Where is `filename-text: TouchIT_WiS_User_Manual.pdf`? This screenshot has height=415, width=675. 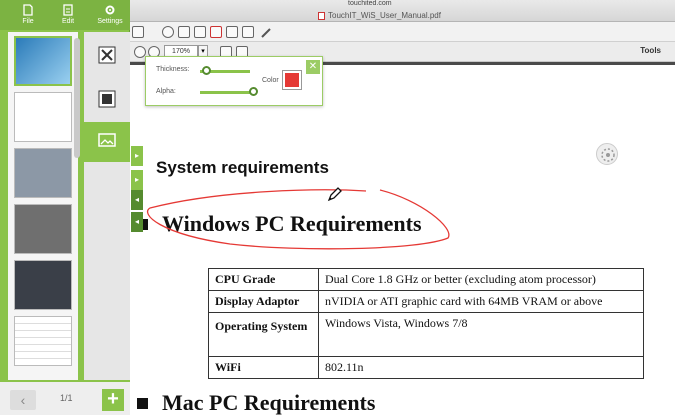
filename-text: TouchIT_WiS_User_Manual.pdf is located at coordinates (384, 15).